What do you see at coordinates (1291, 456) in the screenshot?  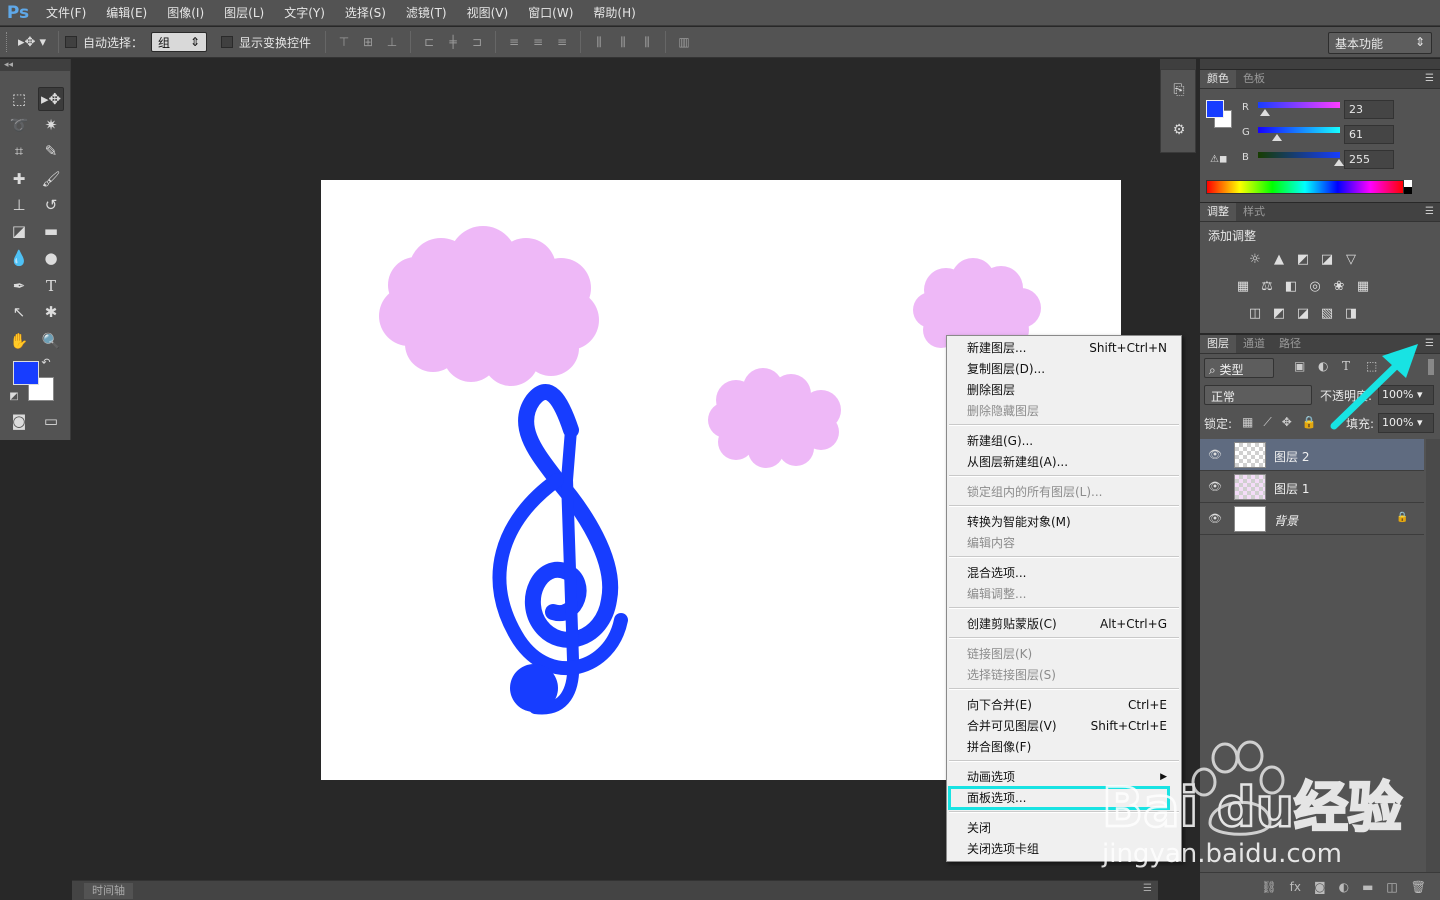 I see `layer-name: 图层 2` at bounding box center [1291, 456].